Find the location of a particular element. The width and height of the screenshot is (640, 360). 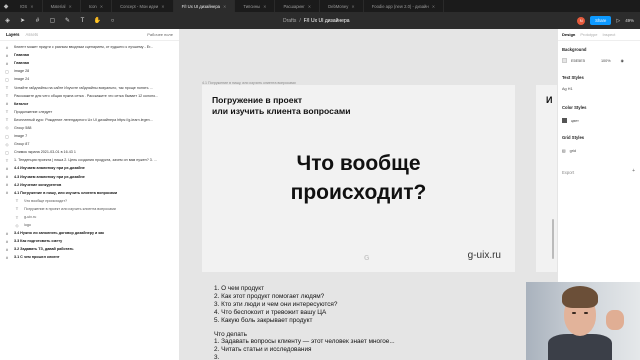

tab-label: Concept - Мои идеи is located at coordinates (139, 6).